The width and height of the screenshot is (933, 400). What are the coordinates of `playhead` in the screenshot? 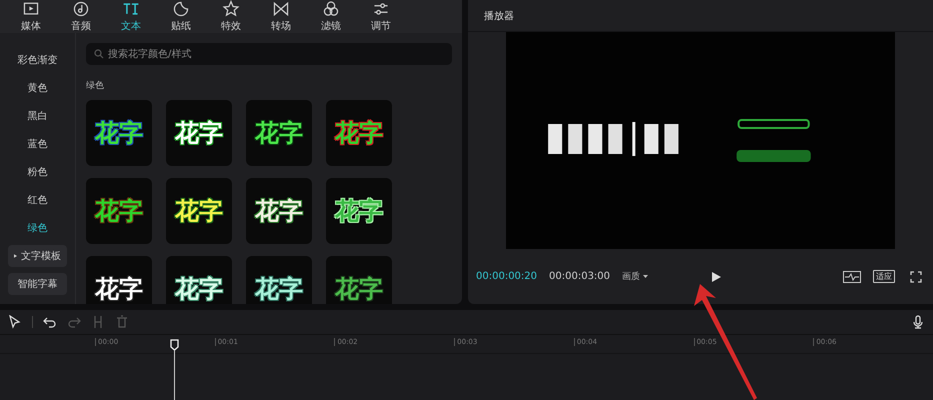 It's located at (174, 369).